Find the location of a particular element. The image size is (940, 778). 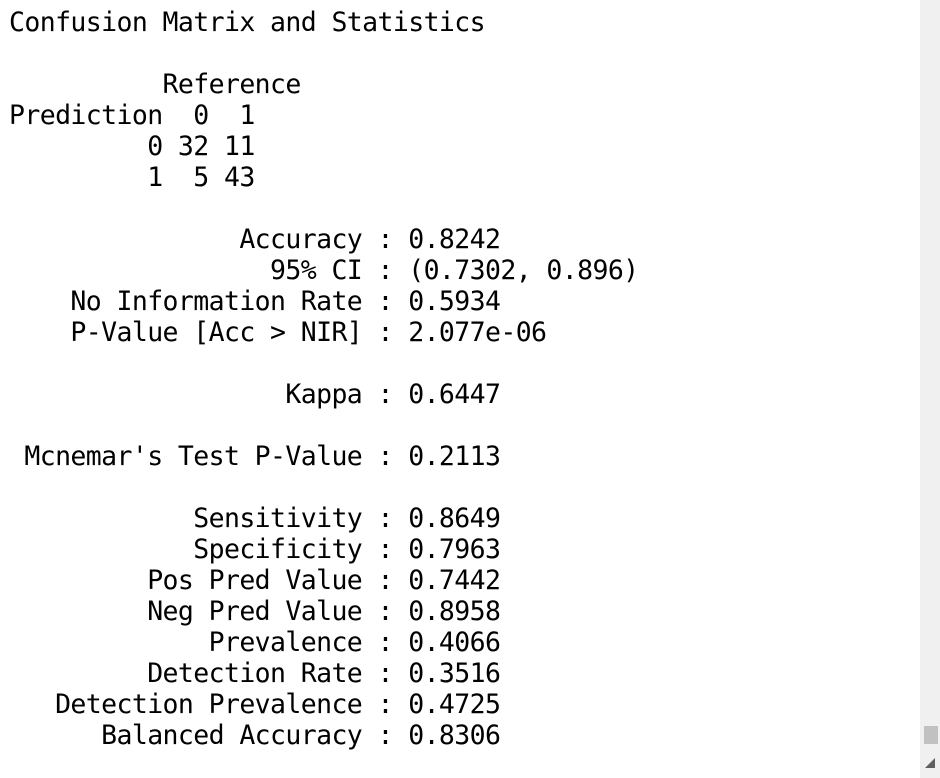

console-line-prediction-header: Prediction 0 1 is located at coordinates (132, 115).